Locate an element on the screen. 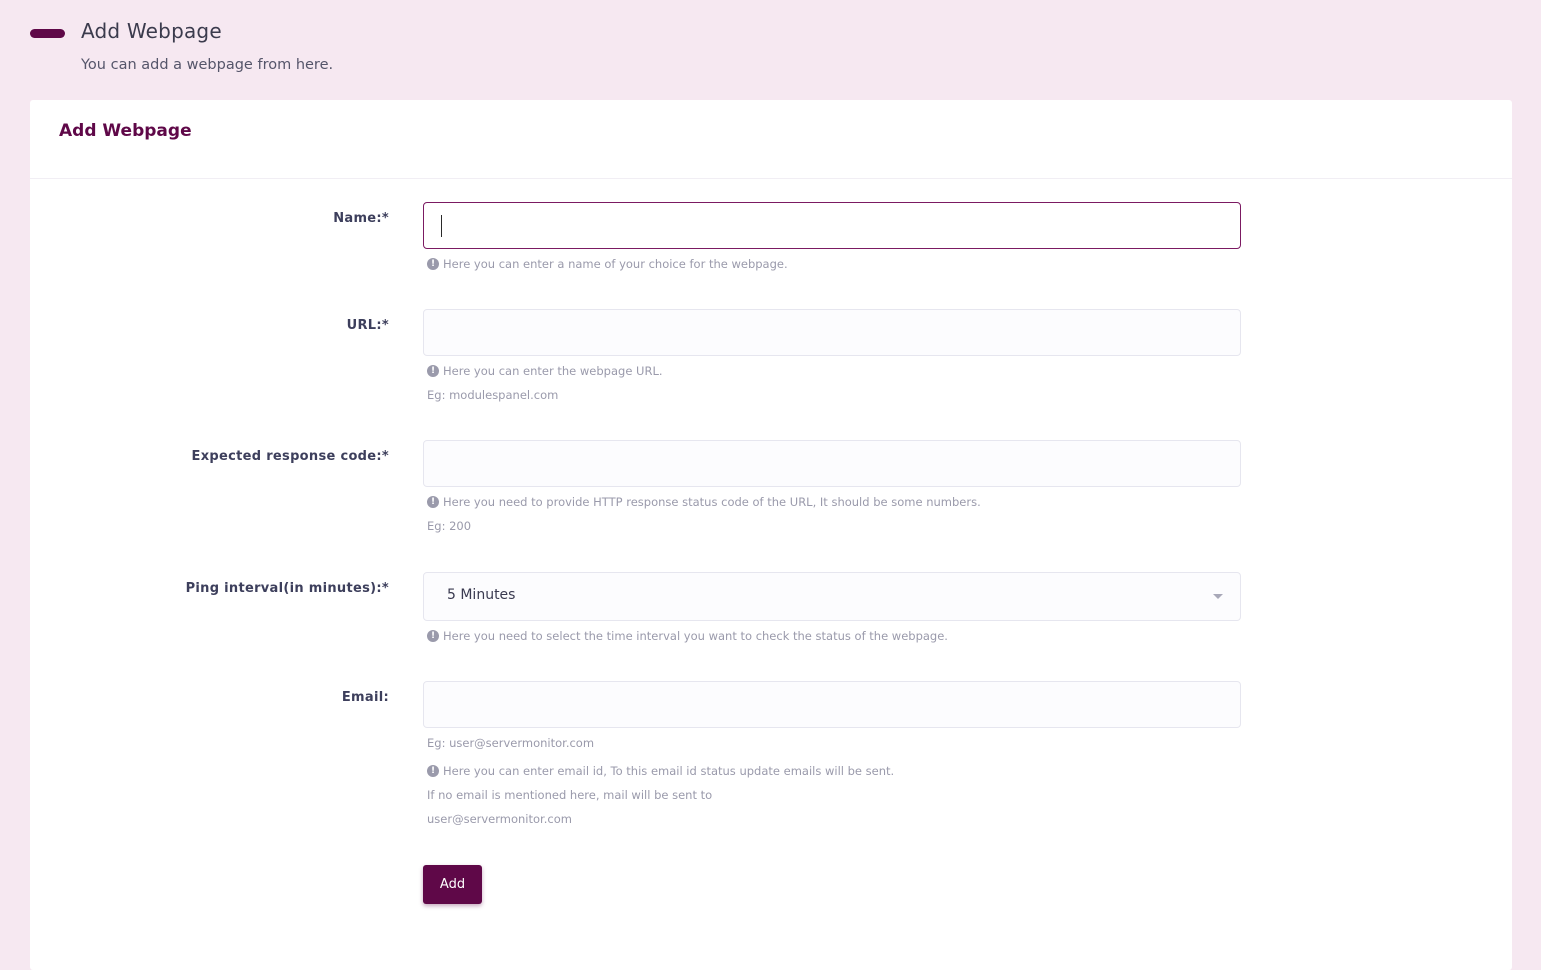 This screenshot has width=1541, height=970. email-help-line3: user@servermonitor.com is located at coordinates (499, 819).